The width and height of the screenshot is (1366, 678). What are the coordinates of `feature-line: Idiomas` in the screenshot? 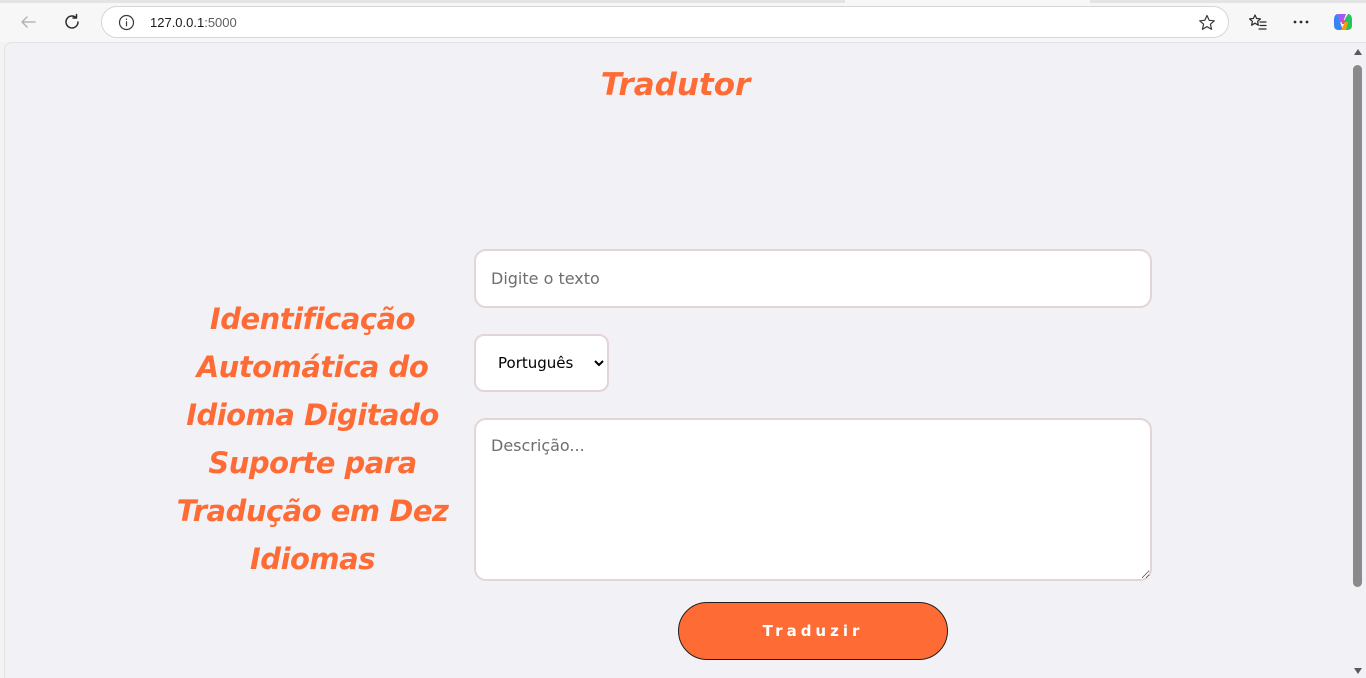 It's located at (312, 559).